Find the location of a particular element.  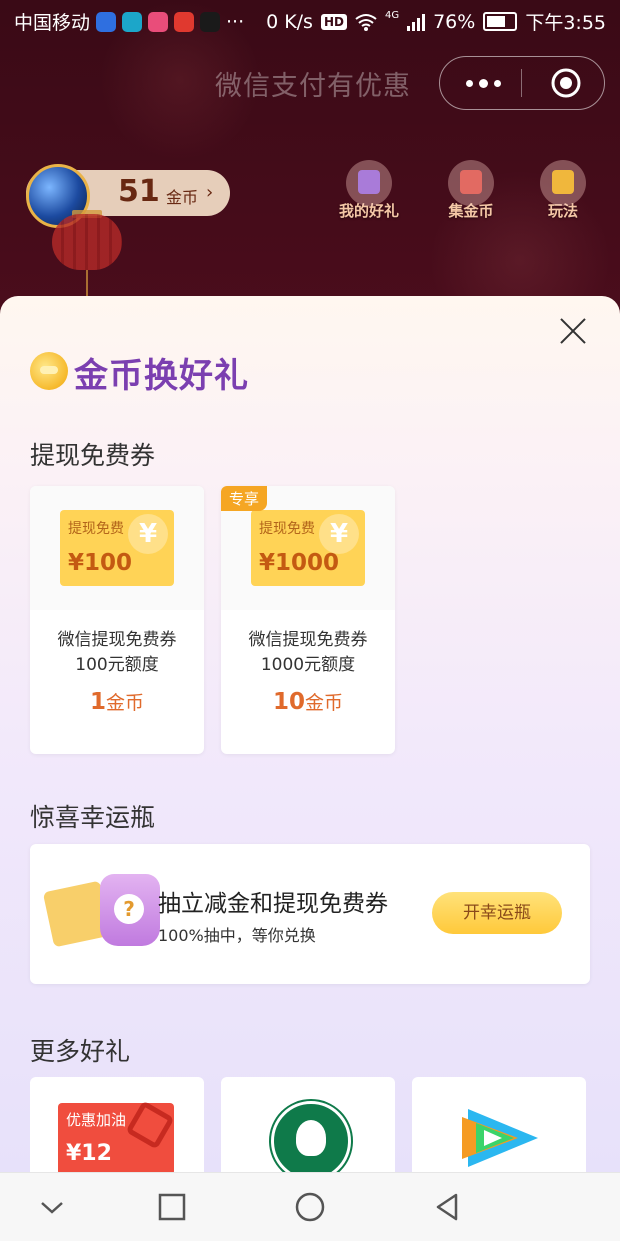

lucky-bottle-card: ? 抽立减金和提现免费券 100%抽中，等你兑换 开幸运瓶 is located at coordinates (310, 914).